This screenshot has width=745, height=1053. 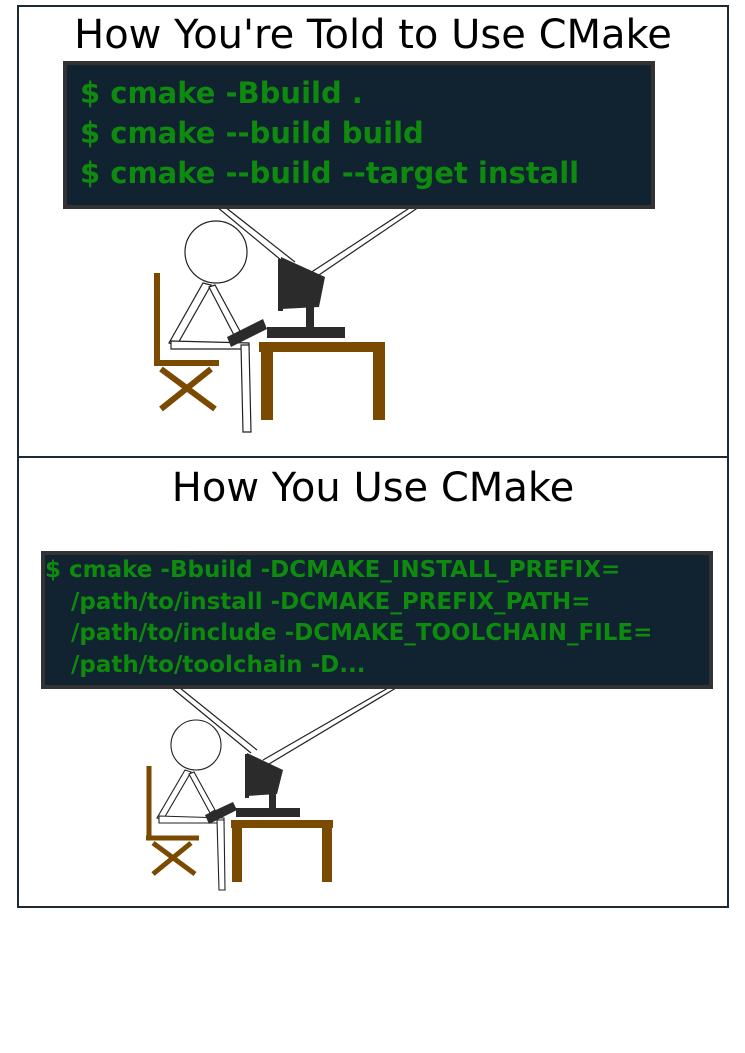 I want to click on terminal-line: /path/to/install -DCMAKE_PREFIX_PATH=, so click(x=331, y=601).